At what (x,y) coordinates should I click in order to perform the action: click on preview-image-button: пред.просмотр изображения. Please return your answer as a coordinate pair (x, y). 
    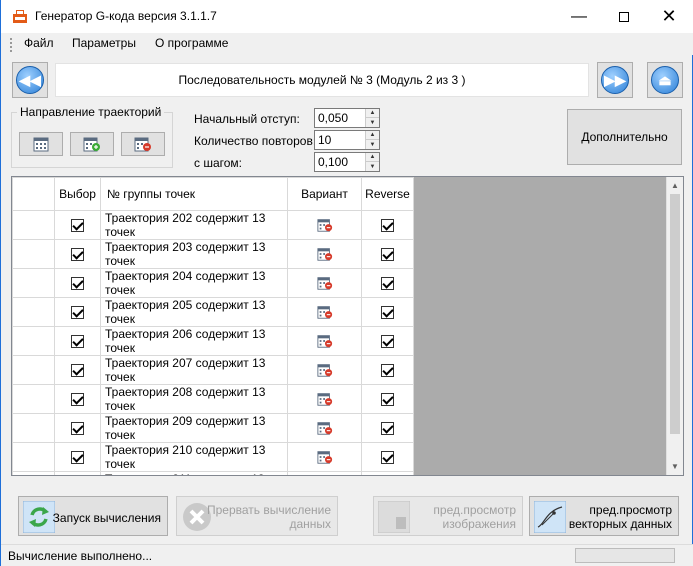
    Looking at the image, I should click on (448, 516).